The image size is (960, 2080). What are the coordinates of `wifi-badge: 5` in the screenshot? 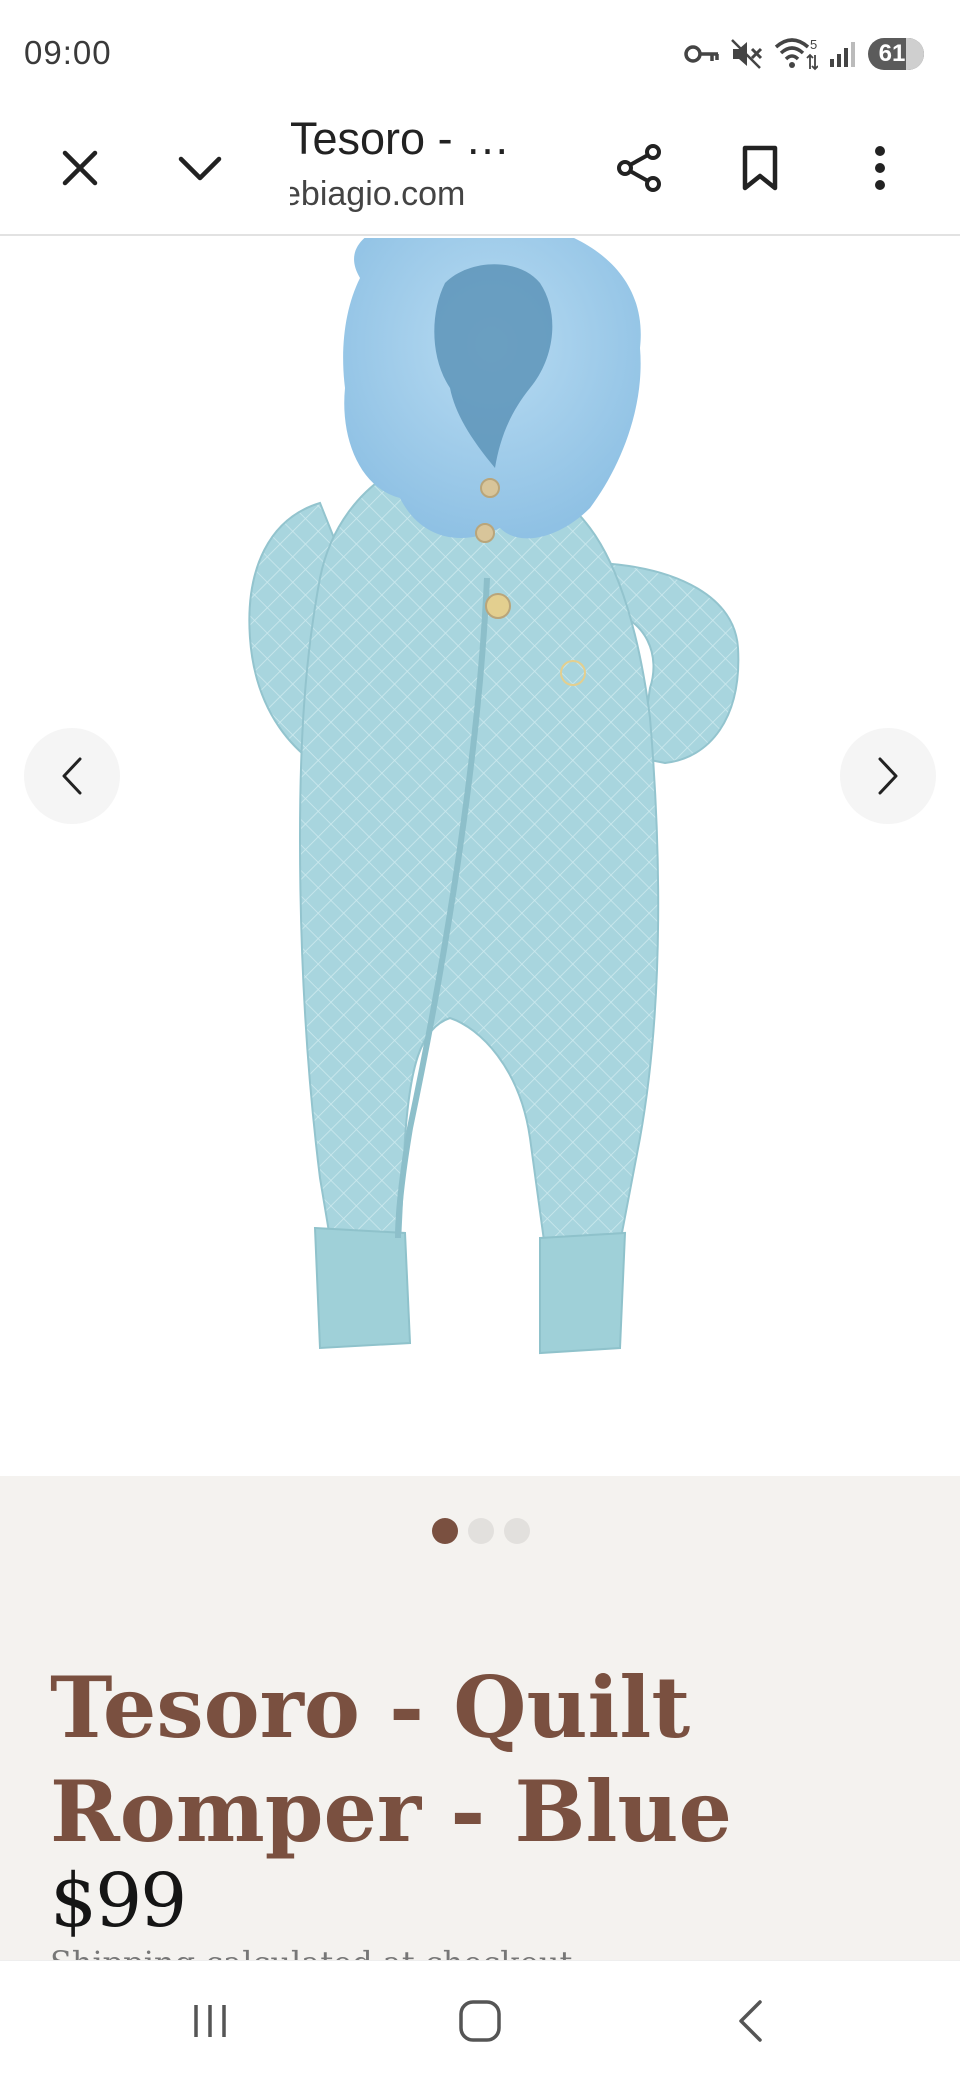 It's located at (813, 44).